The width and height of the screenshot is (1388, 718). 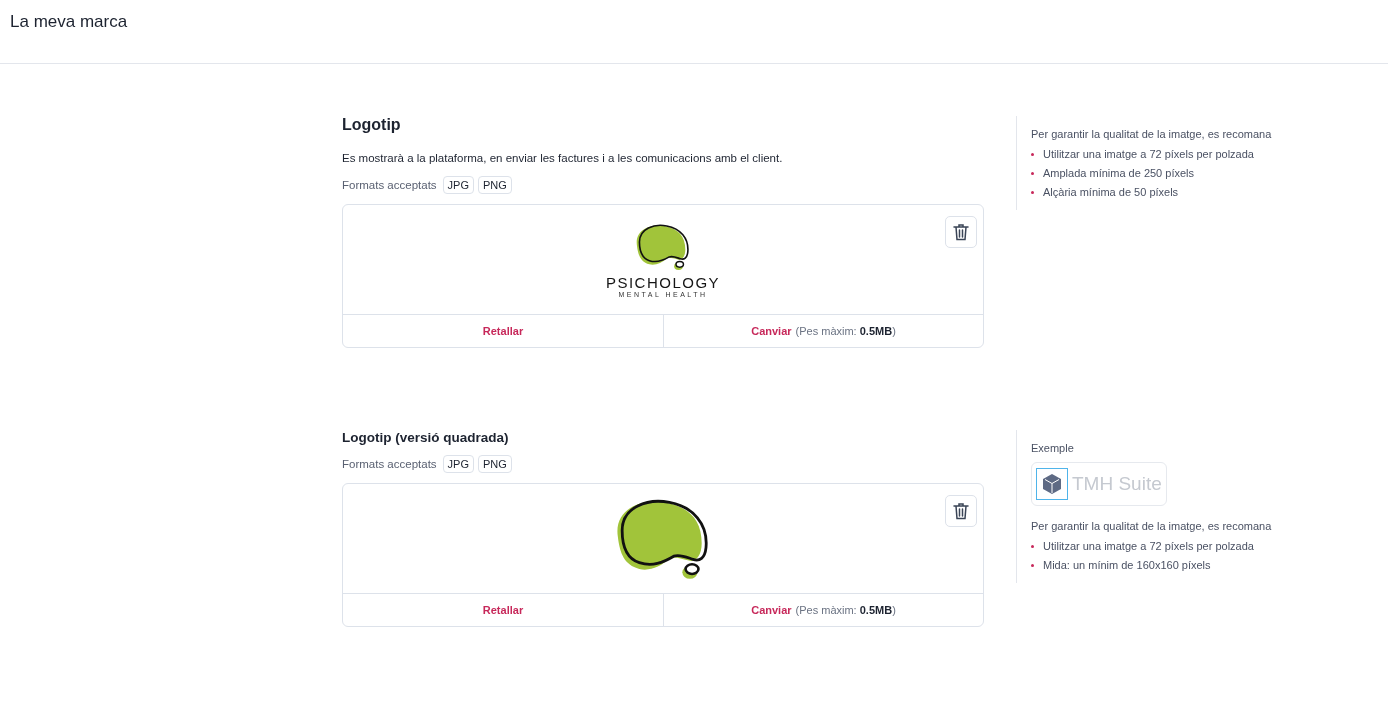 What do you see at coordinates (1117, 484) in the screenshot?
I see `example-logo-text: TMH Suite` at bounding box center [1117, 484].